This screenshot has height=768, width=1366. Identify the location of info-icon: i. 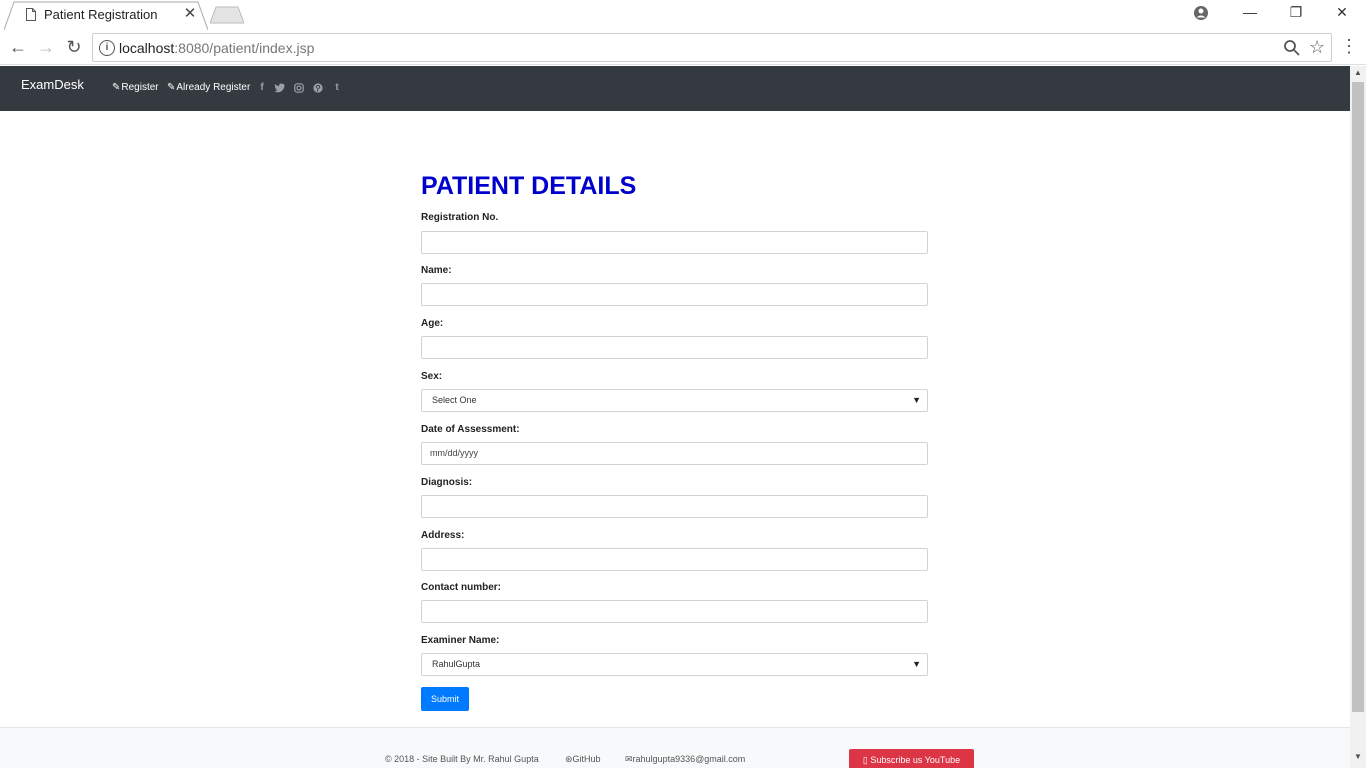
(107, 48).